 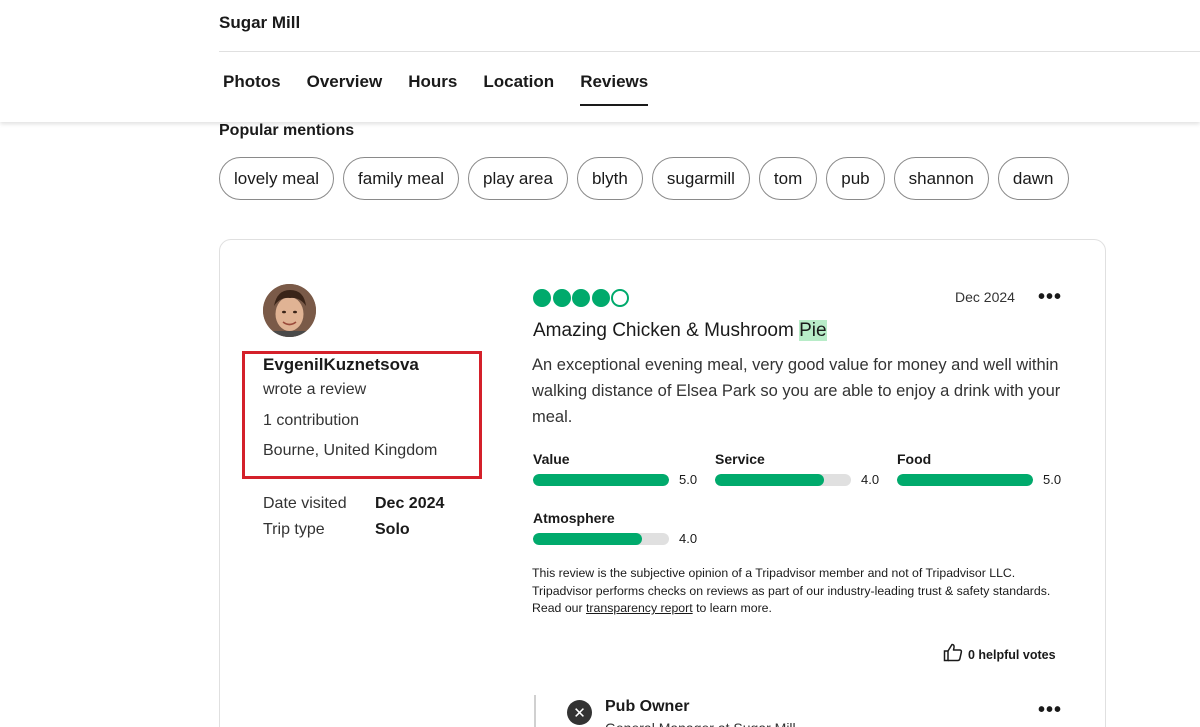 I want to click on review-bubble-rating, so click(x=582, y=298).